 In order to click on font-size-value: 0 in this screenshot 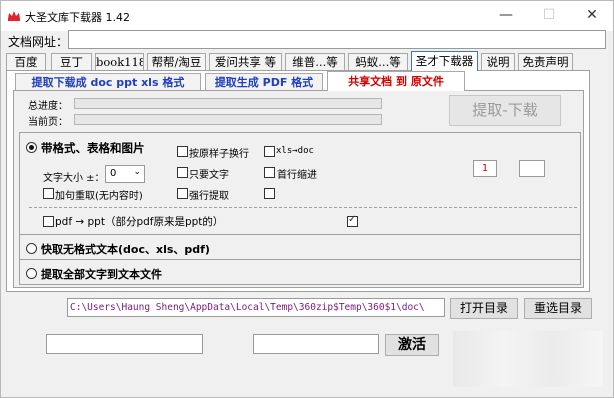, I will do `click(113, 173)`.